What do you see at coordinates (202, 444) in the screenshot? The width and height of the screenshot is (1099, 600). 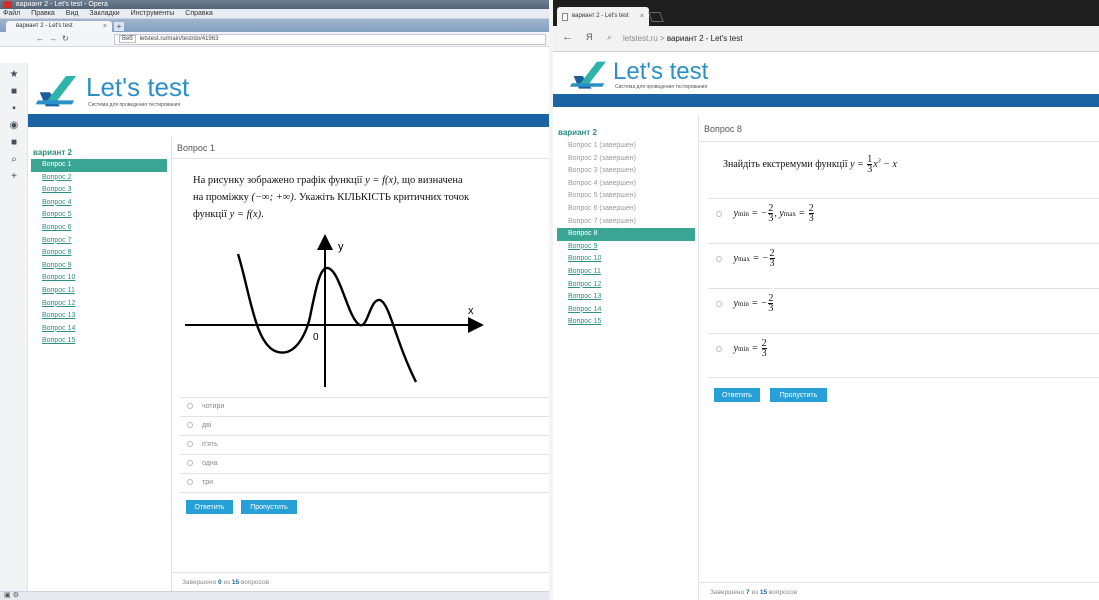 I see `option-3: п'ять` at bounding box center [202, 444].